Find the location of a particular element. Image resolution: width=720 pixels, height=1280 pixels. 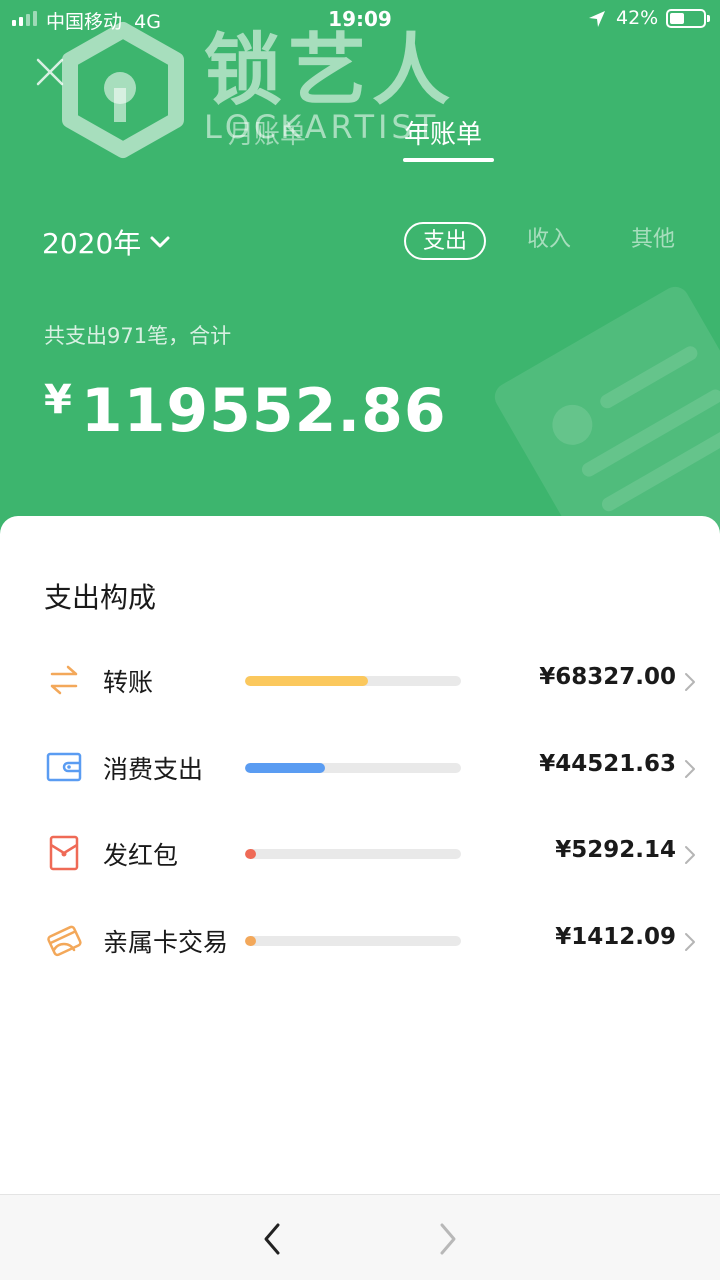

item-label: 亲属卡交易 is located at coordinates (166, 942).